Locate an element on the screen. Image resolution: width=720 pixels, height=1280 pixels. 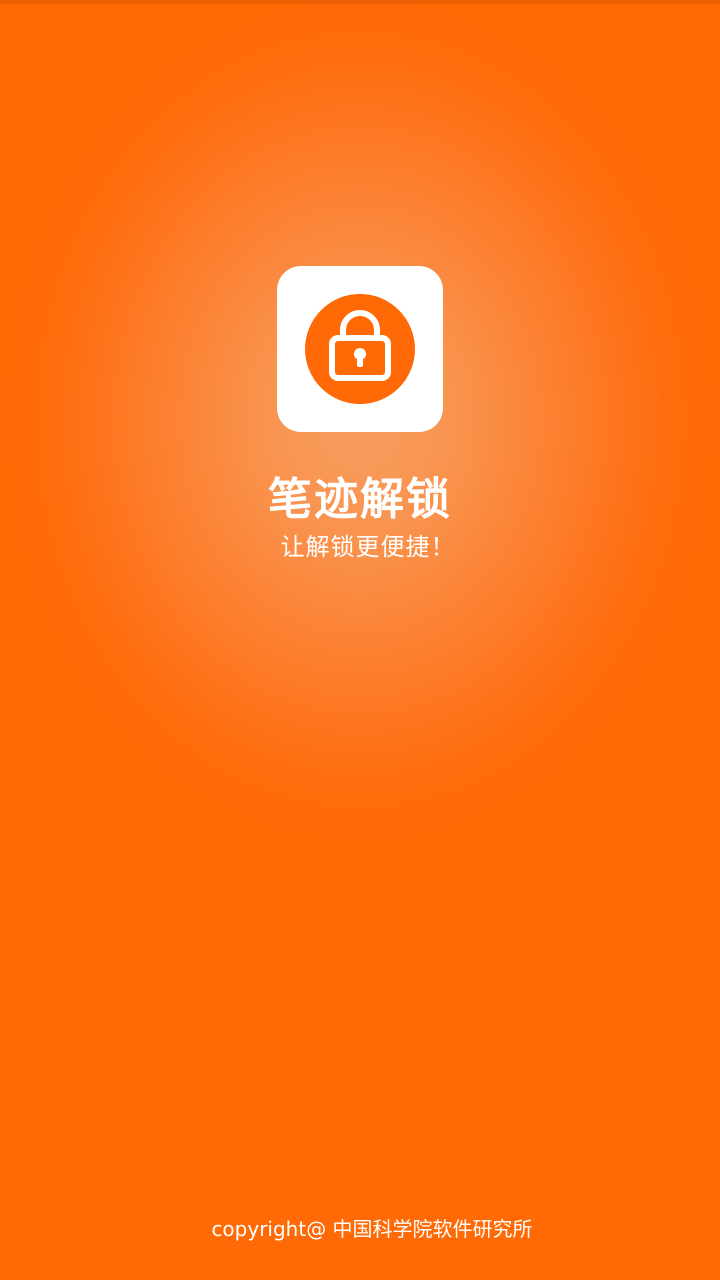
padlock-icon is located at coordinates (360, 349).